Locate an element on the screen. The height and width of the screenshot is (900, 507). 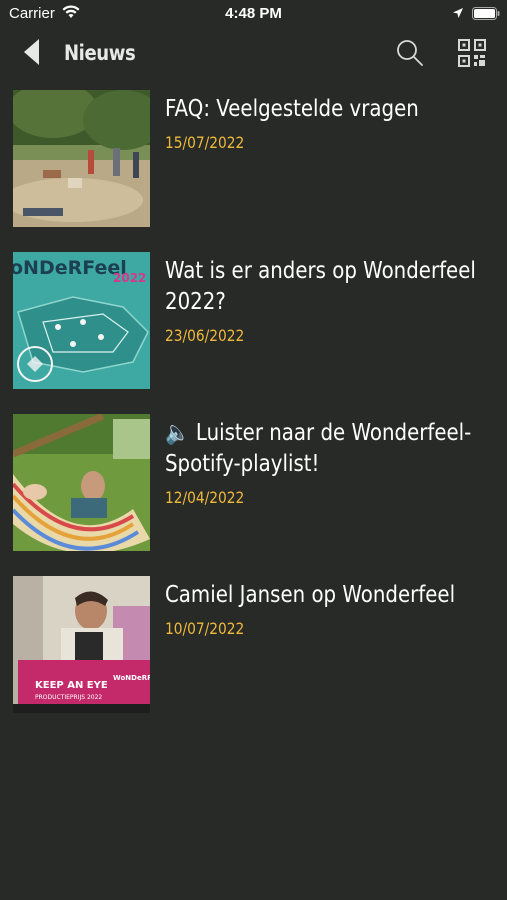
qr-code-button is located at coordinates (472, 53).